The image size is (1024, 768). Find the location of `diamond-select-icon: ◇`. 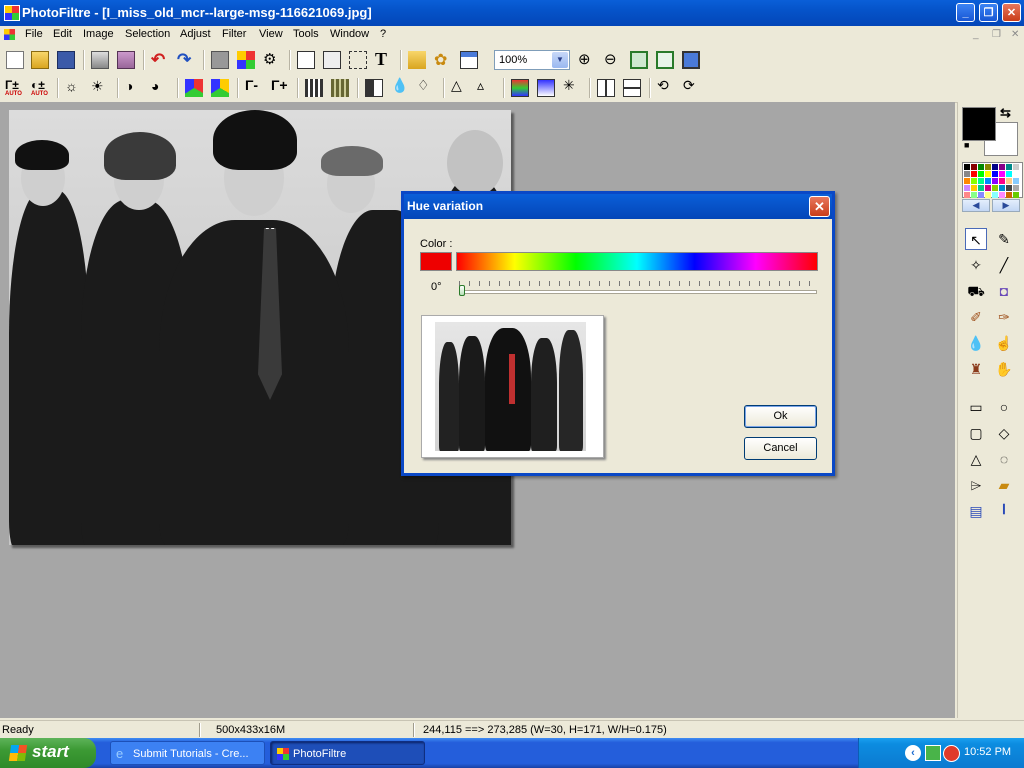

diamond-select-icon: ◇ is located at coordinates (1004, 433).